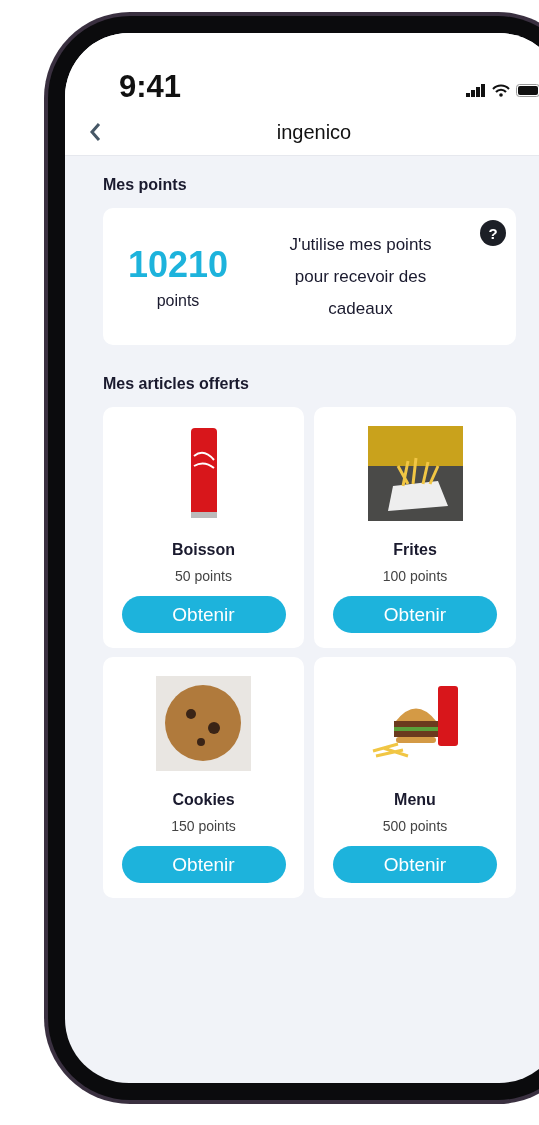 The image size is (539, 1125). I want to click on signal-icon, so click(476, 90).